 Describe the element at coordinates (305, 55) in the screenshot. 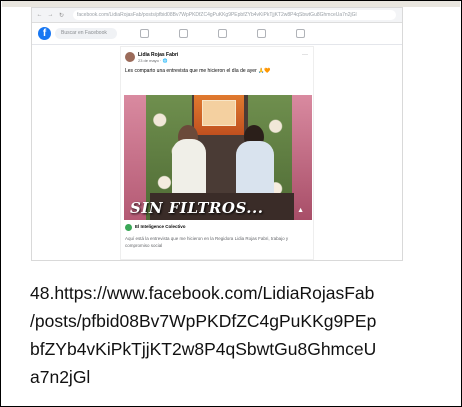

I see `more-options-icon: ···` at that location.